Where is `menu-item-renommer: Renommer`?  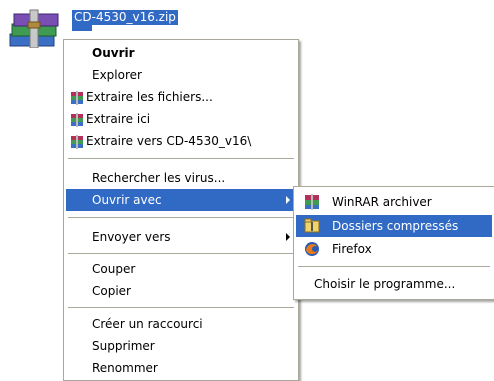
menu-item-renommer: Renommer is located at coordinates (181, 368).